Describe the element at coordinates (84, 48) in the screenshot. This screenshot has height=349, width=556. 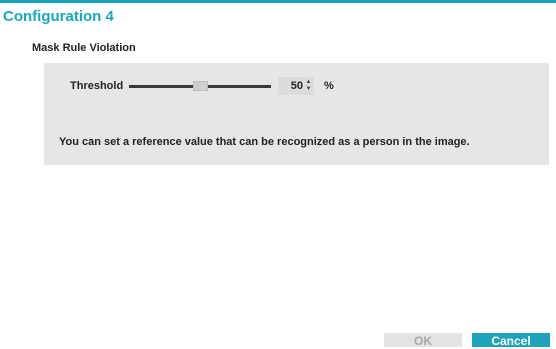
I see `section-title: Mask Rule Violation` at that location.